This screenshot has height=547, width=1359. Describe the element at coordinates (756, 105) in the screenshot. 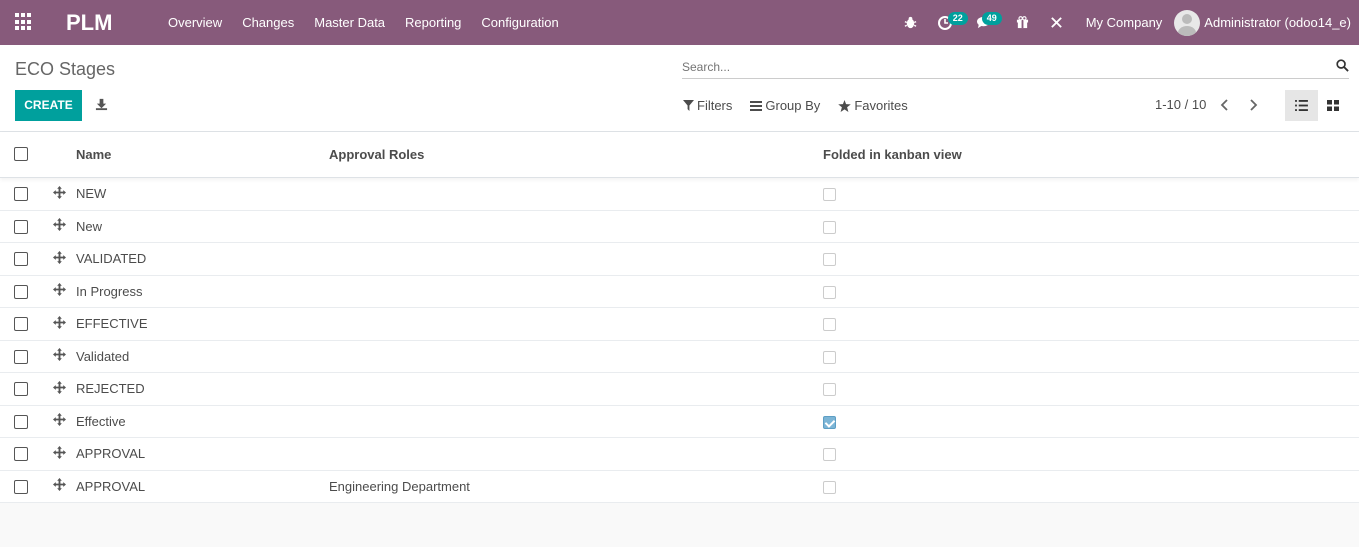

I see `bars-icon` at that location.